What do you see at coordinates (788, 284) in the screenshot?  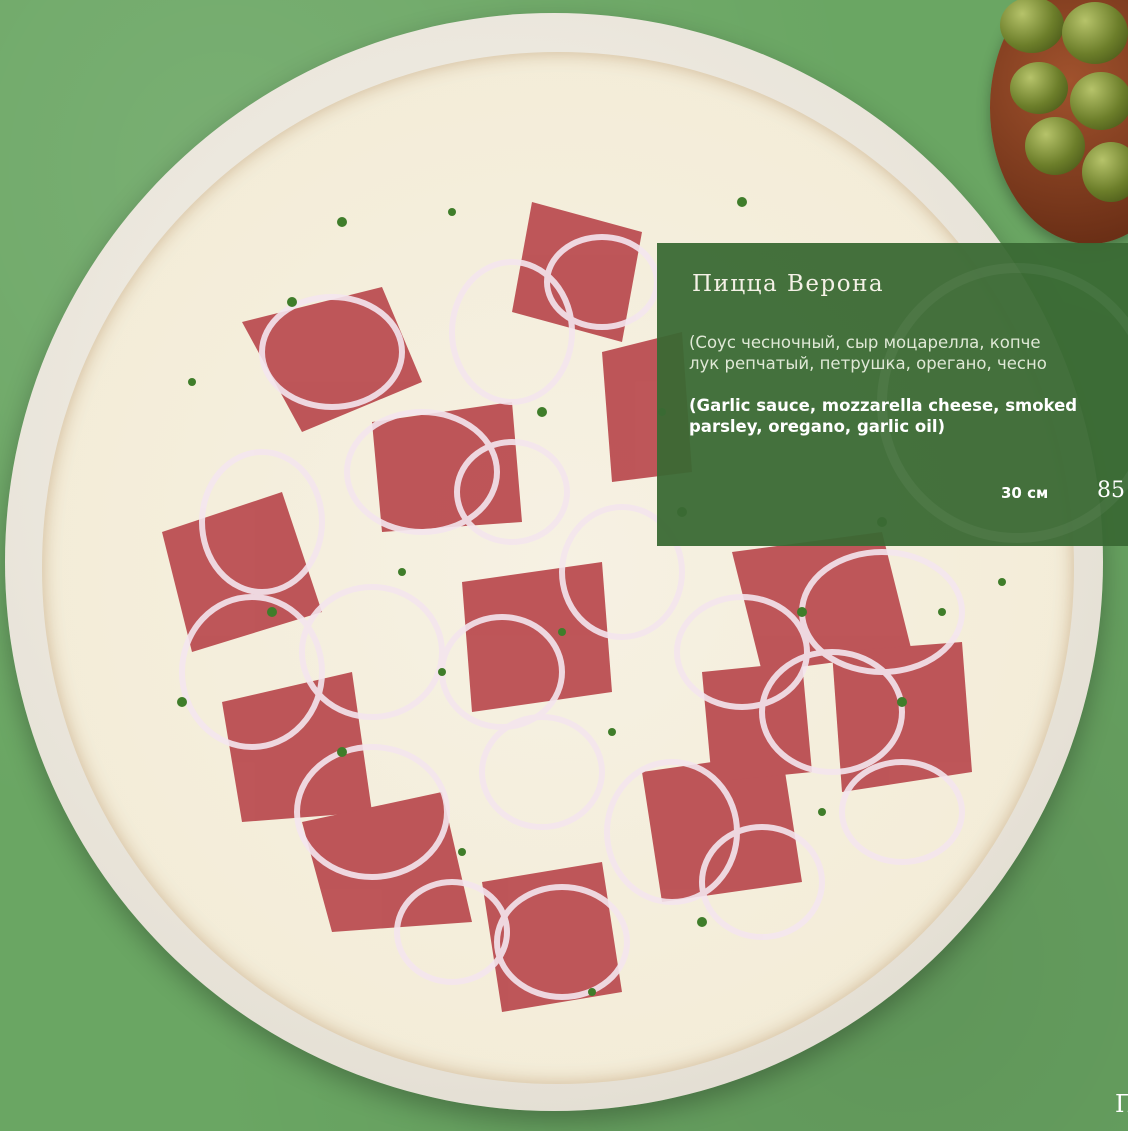 I see `product-title: Пицца Верона` at bounding box center [788, 284].